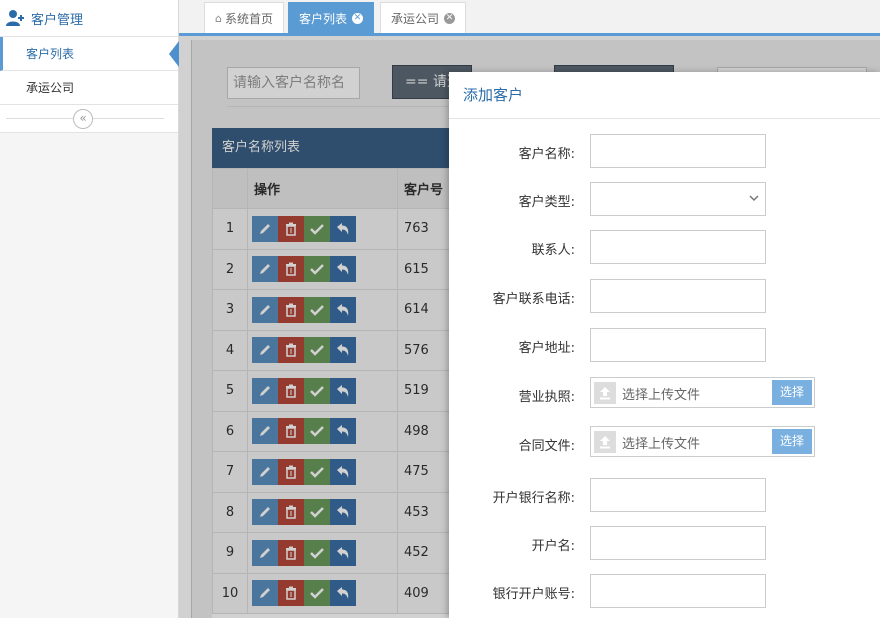  Describe the element at coordinates (50, 54) in the screenshot. I see `sidebar-item-label: 客户列表` at that location.